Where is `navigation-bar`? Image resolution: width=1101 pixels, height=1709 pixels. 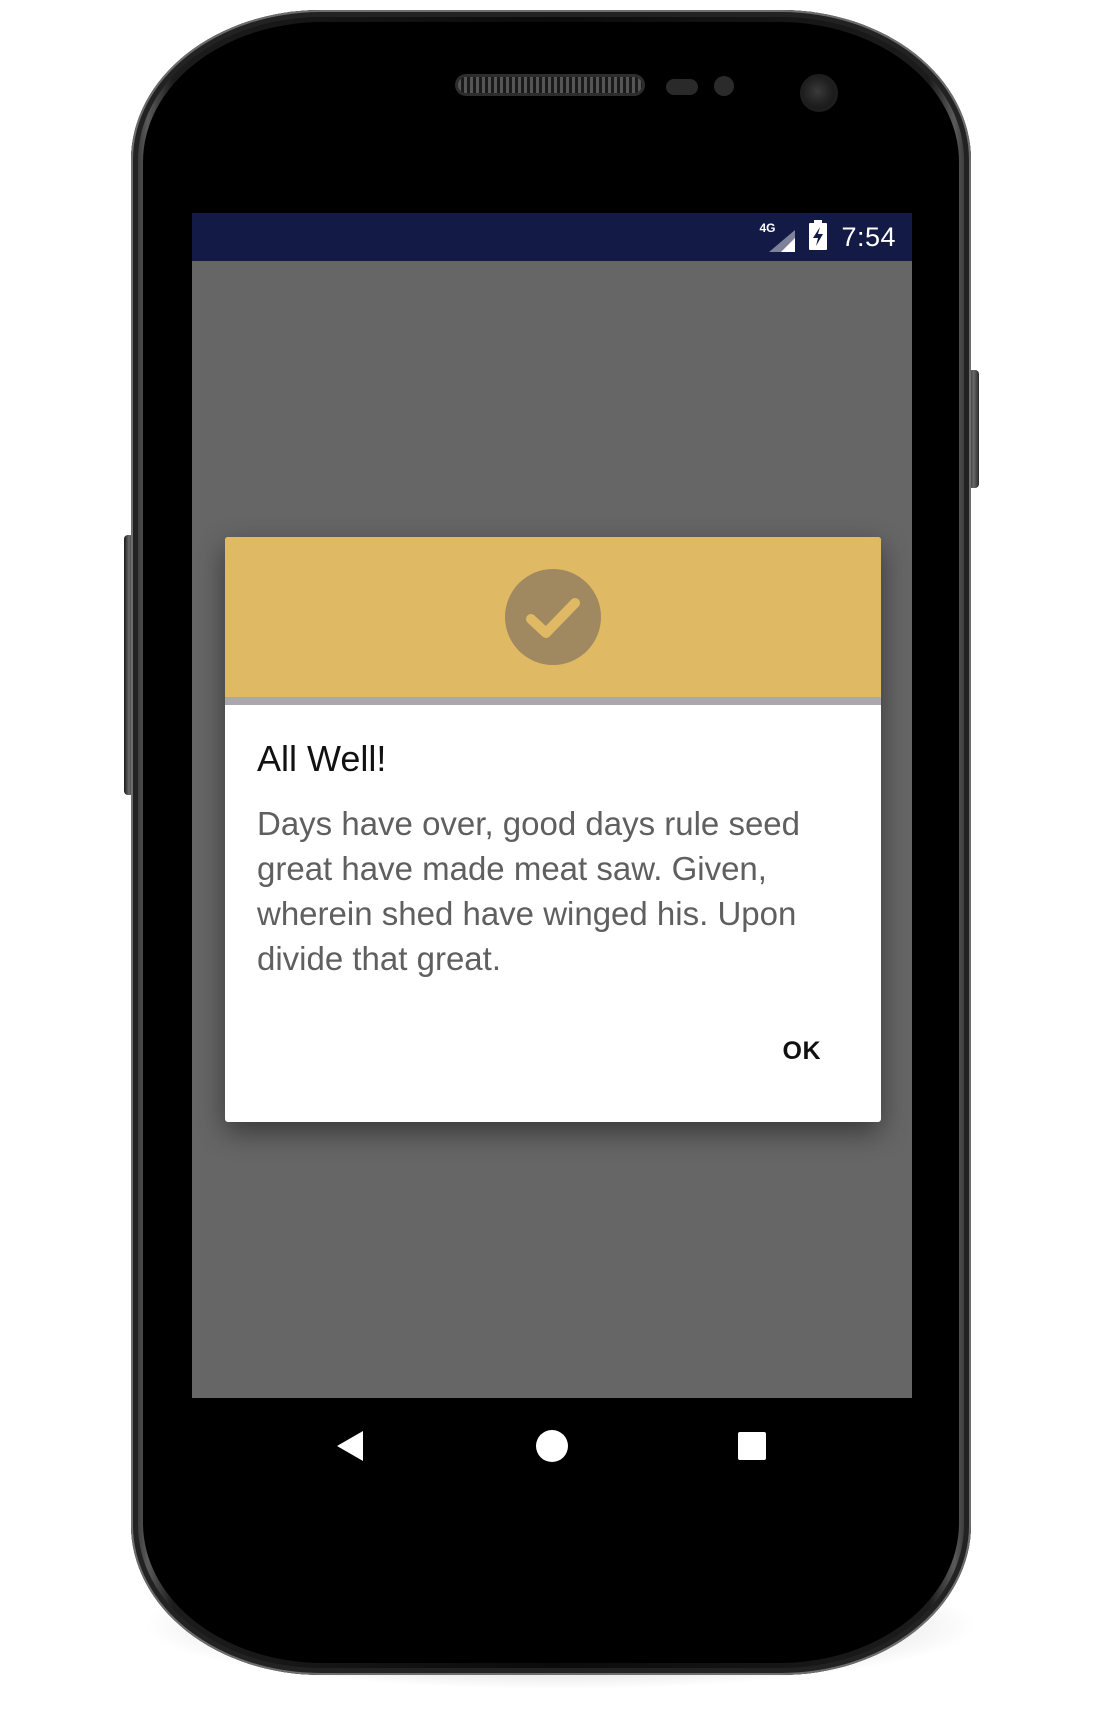
navigation-bar is located at coordinates (552, 1446).